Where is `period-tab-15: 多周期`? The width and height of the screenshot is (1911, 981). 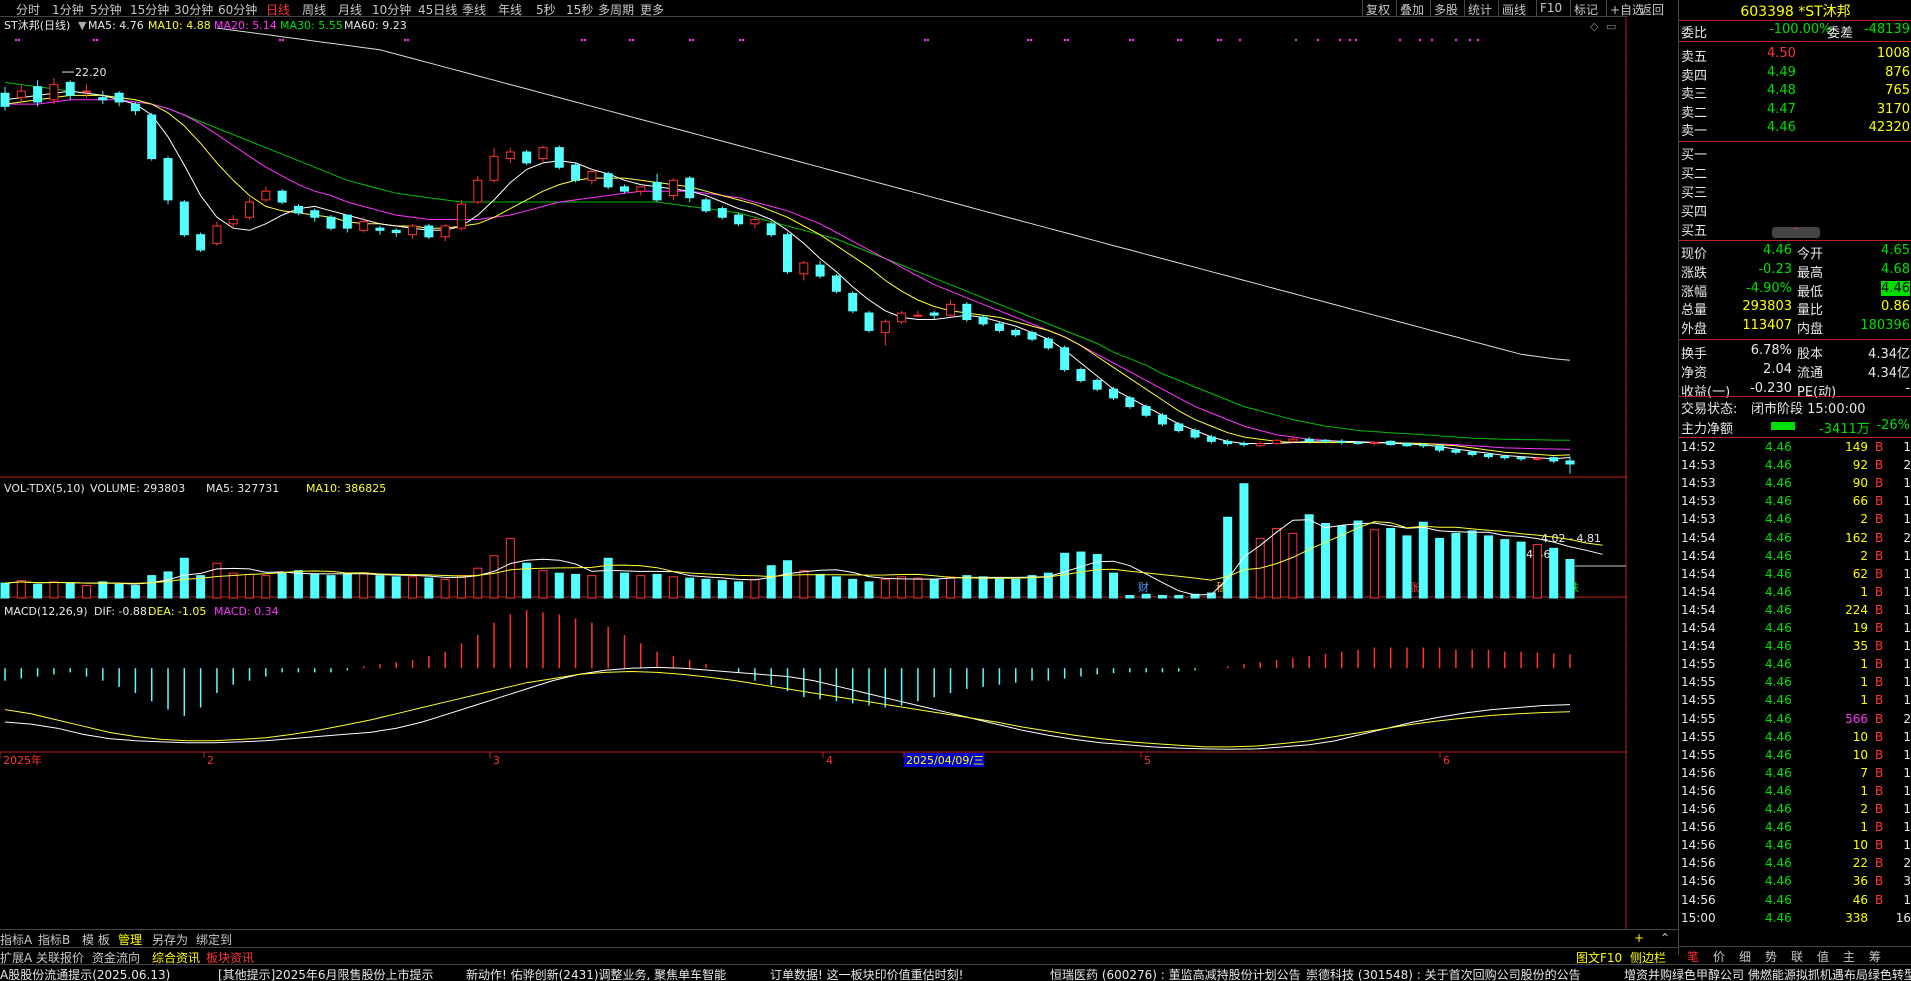 period-tab-15: 多周期 is located at coordinates (616, 9).